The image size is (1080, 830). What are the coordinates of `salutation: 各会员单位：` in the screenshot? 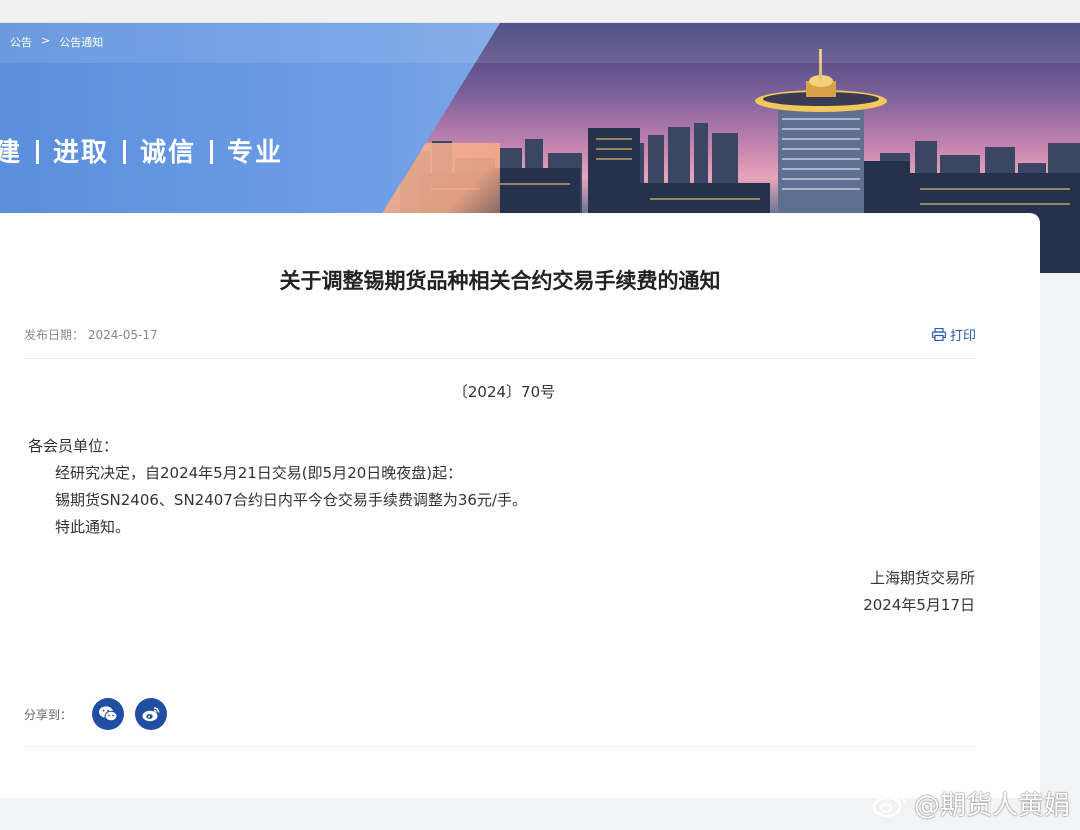 It's located at (73, 446).